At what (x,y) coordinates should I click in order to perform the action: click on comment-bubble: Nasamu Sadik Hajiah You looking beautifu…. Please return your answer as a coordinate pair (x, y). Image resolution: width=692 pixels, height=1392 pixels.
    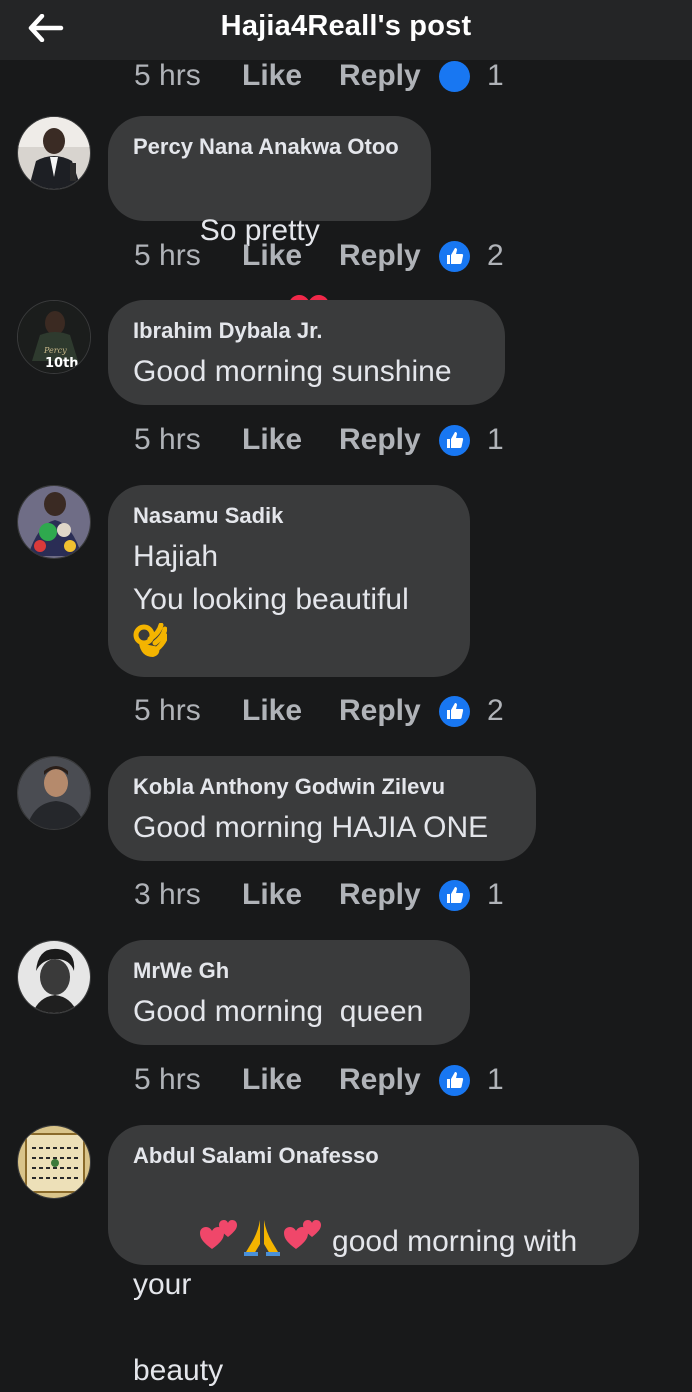
    Looking at the image, I should click on (289, 581).